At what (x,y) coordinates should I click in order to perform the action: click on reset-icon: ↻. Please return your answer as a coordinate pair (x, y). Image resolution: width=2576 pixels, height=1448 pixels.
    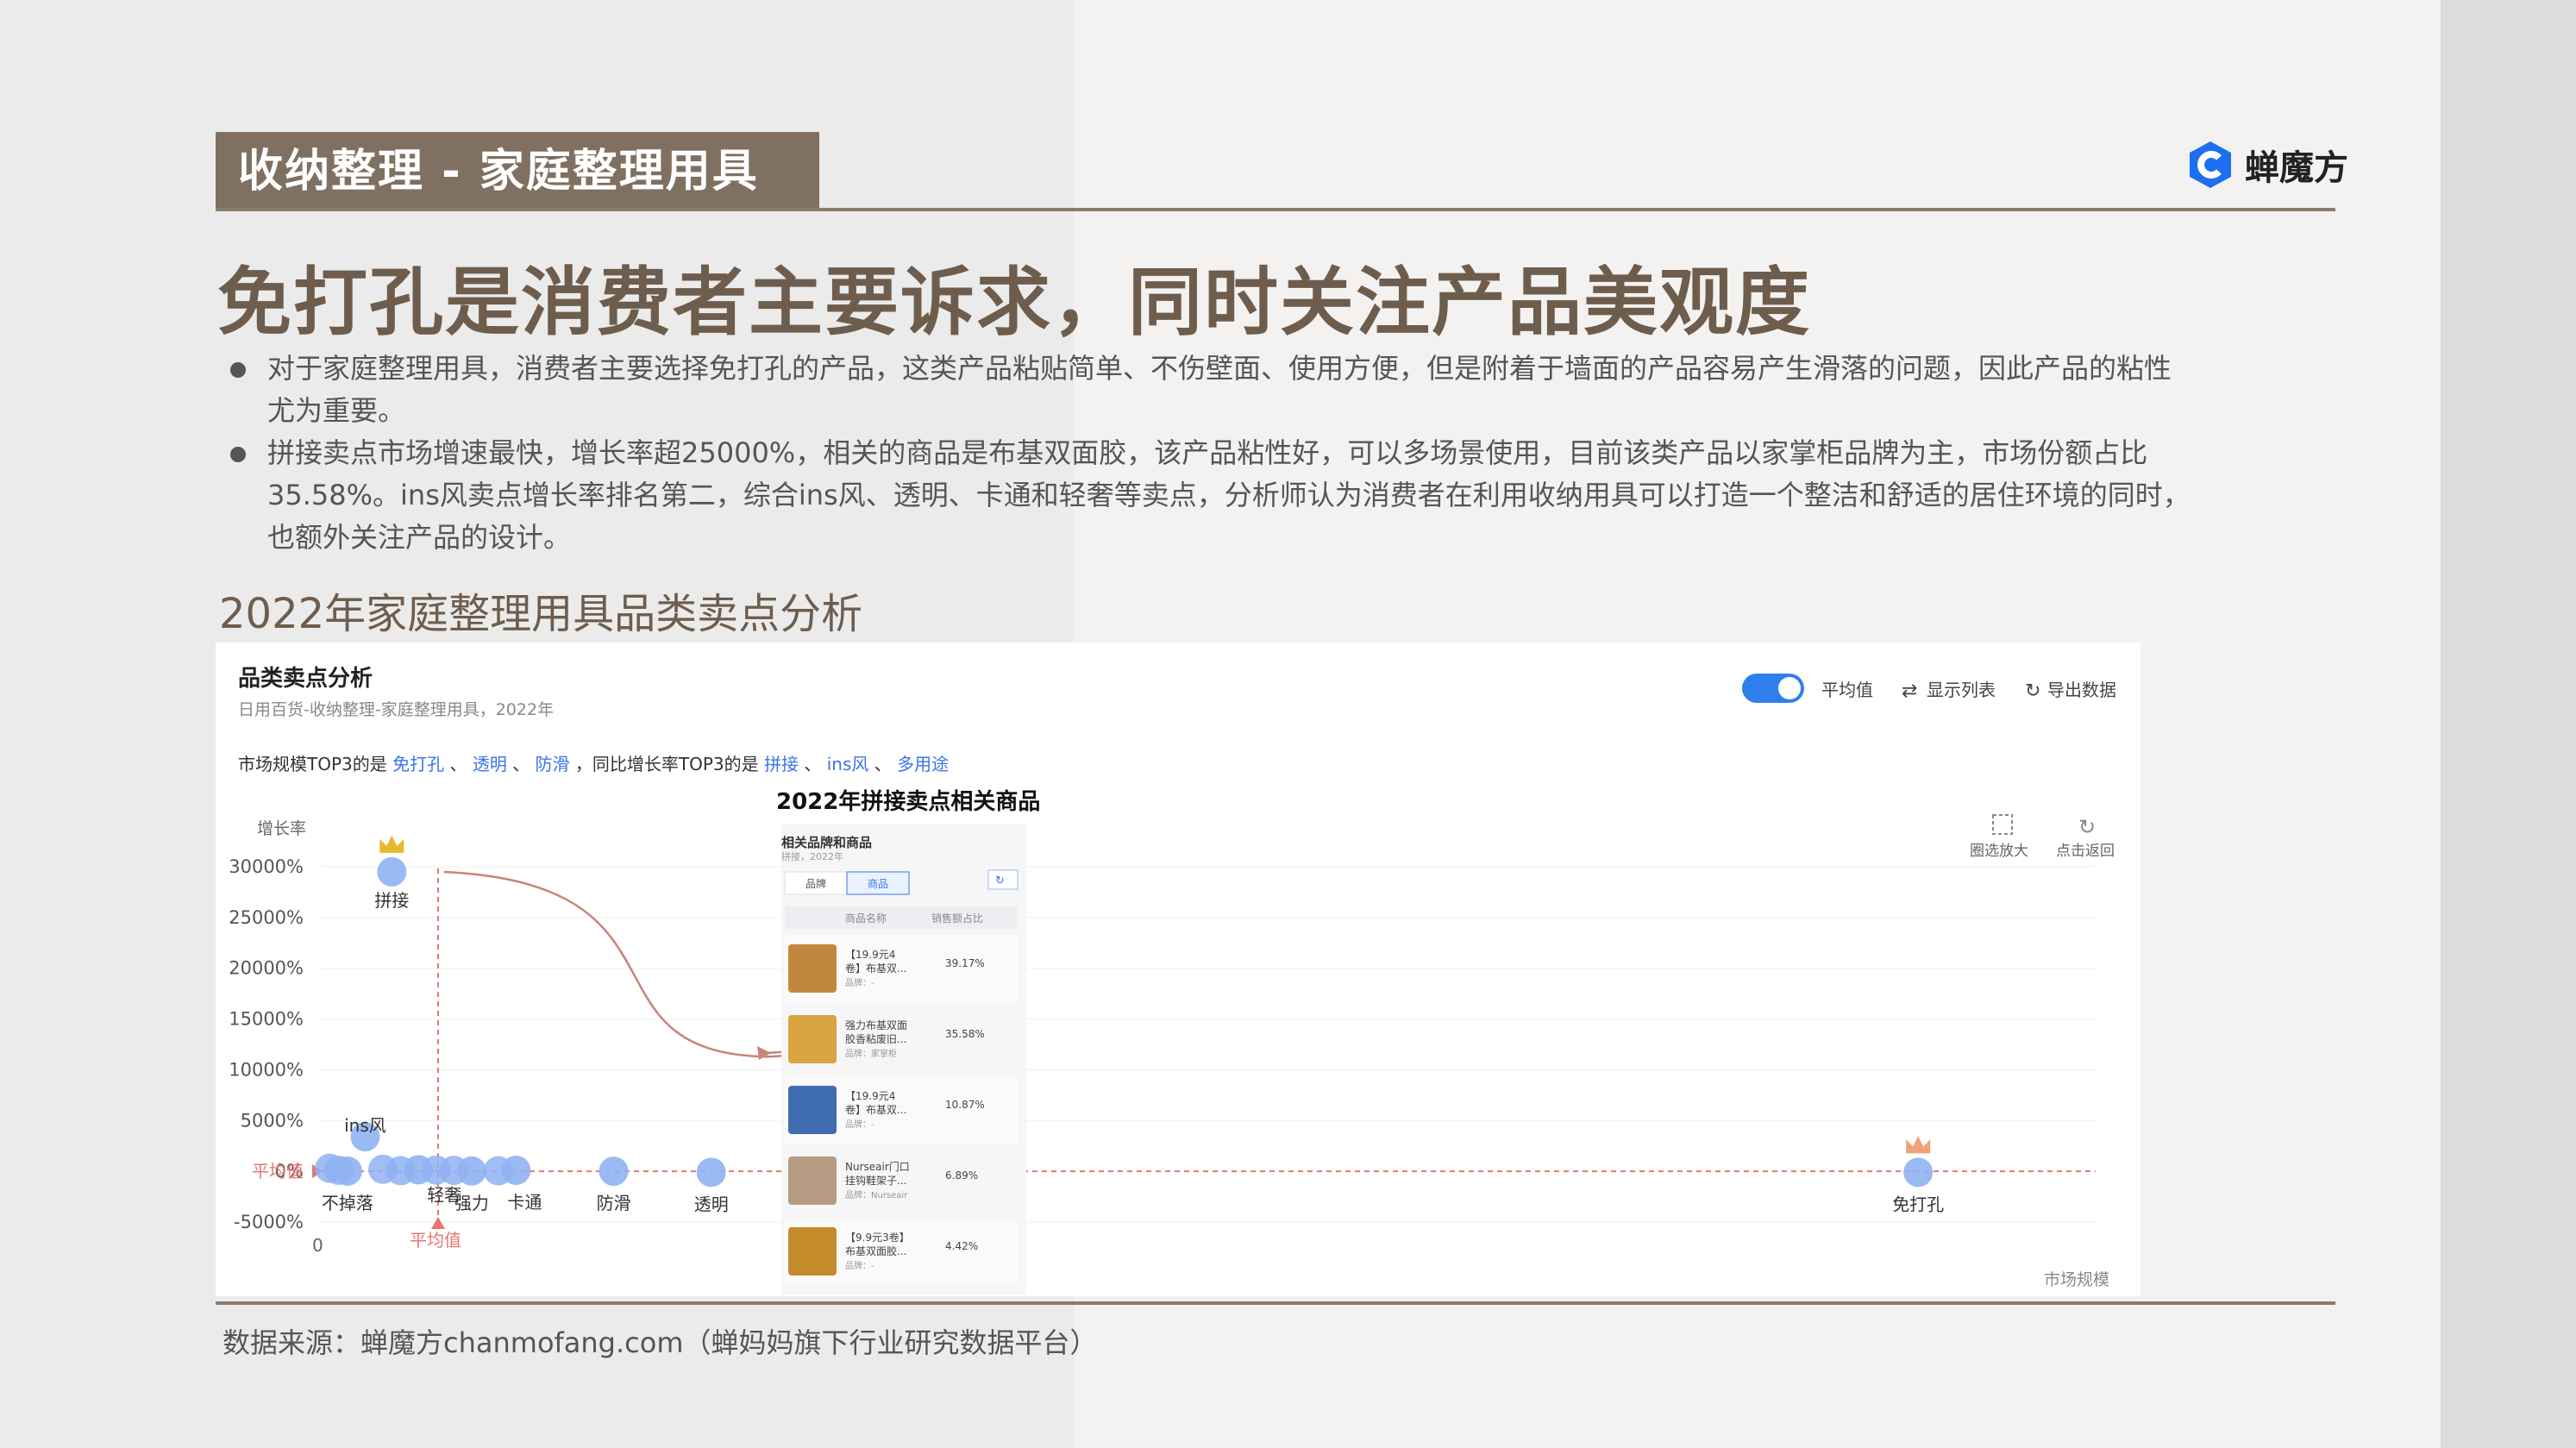
    Looking at the image, I should click on (2087, 827).